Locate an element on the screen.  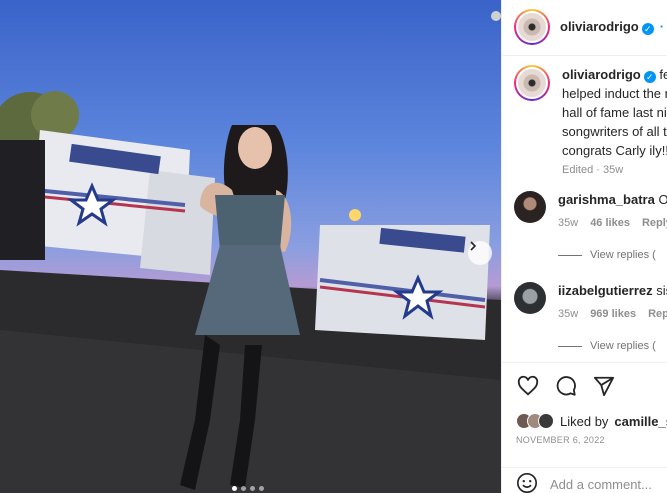
comment-likes: 969 likes is located at coordinates (613, 314).